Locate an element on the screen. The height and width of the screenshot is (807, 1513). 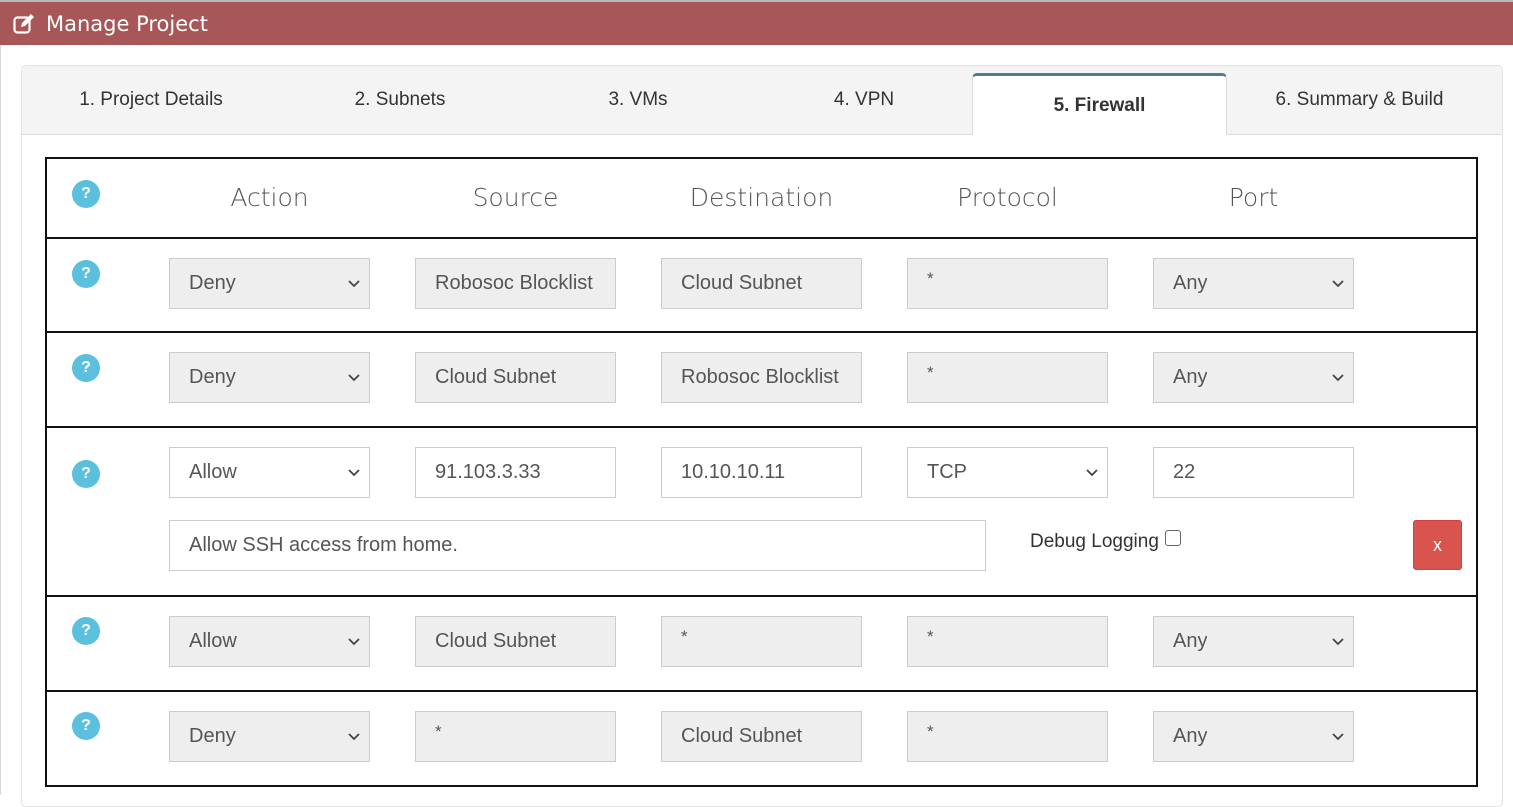
protocol-value: TCP is located at coordinates (947, 472).